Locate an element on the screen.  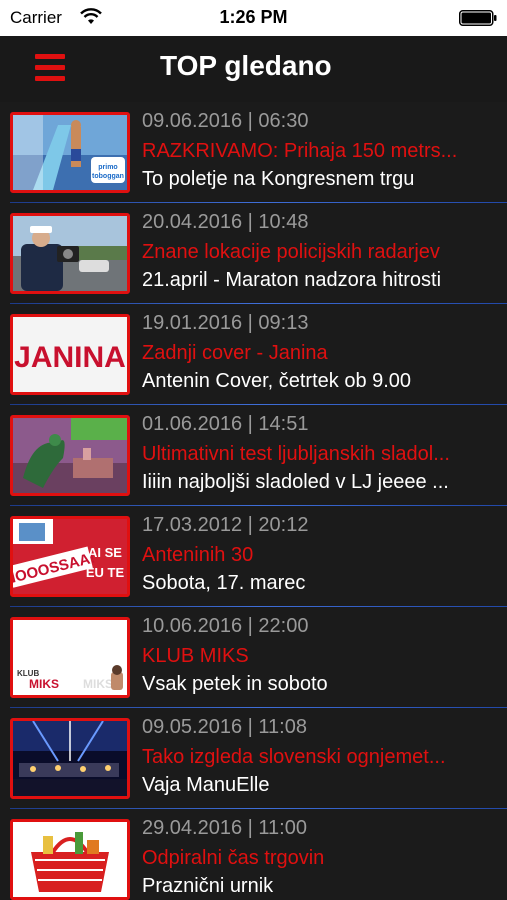
article-subtitle: To poletje na Kongresnem trgu is located at coordinates (278, 179).